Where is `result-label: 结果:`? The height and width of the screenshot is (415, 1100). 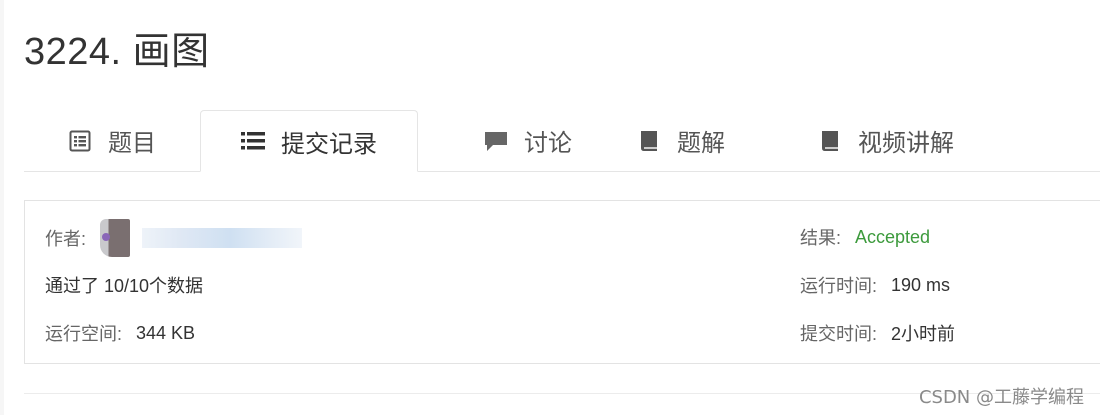 result-label: 结果: is located at coordinates (821, 238).